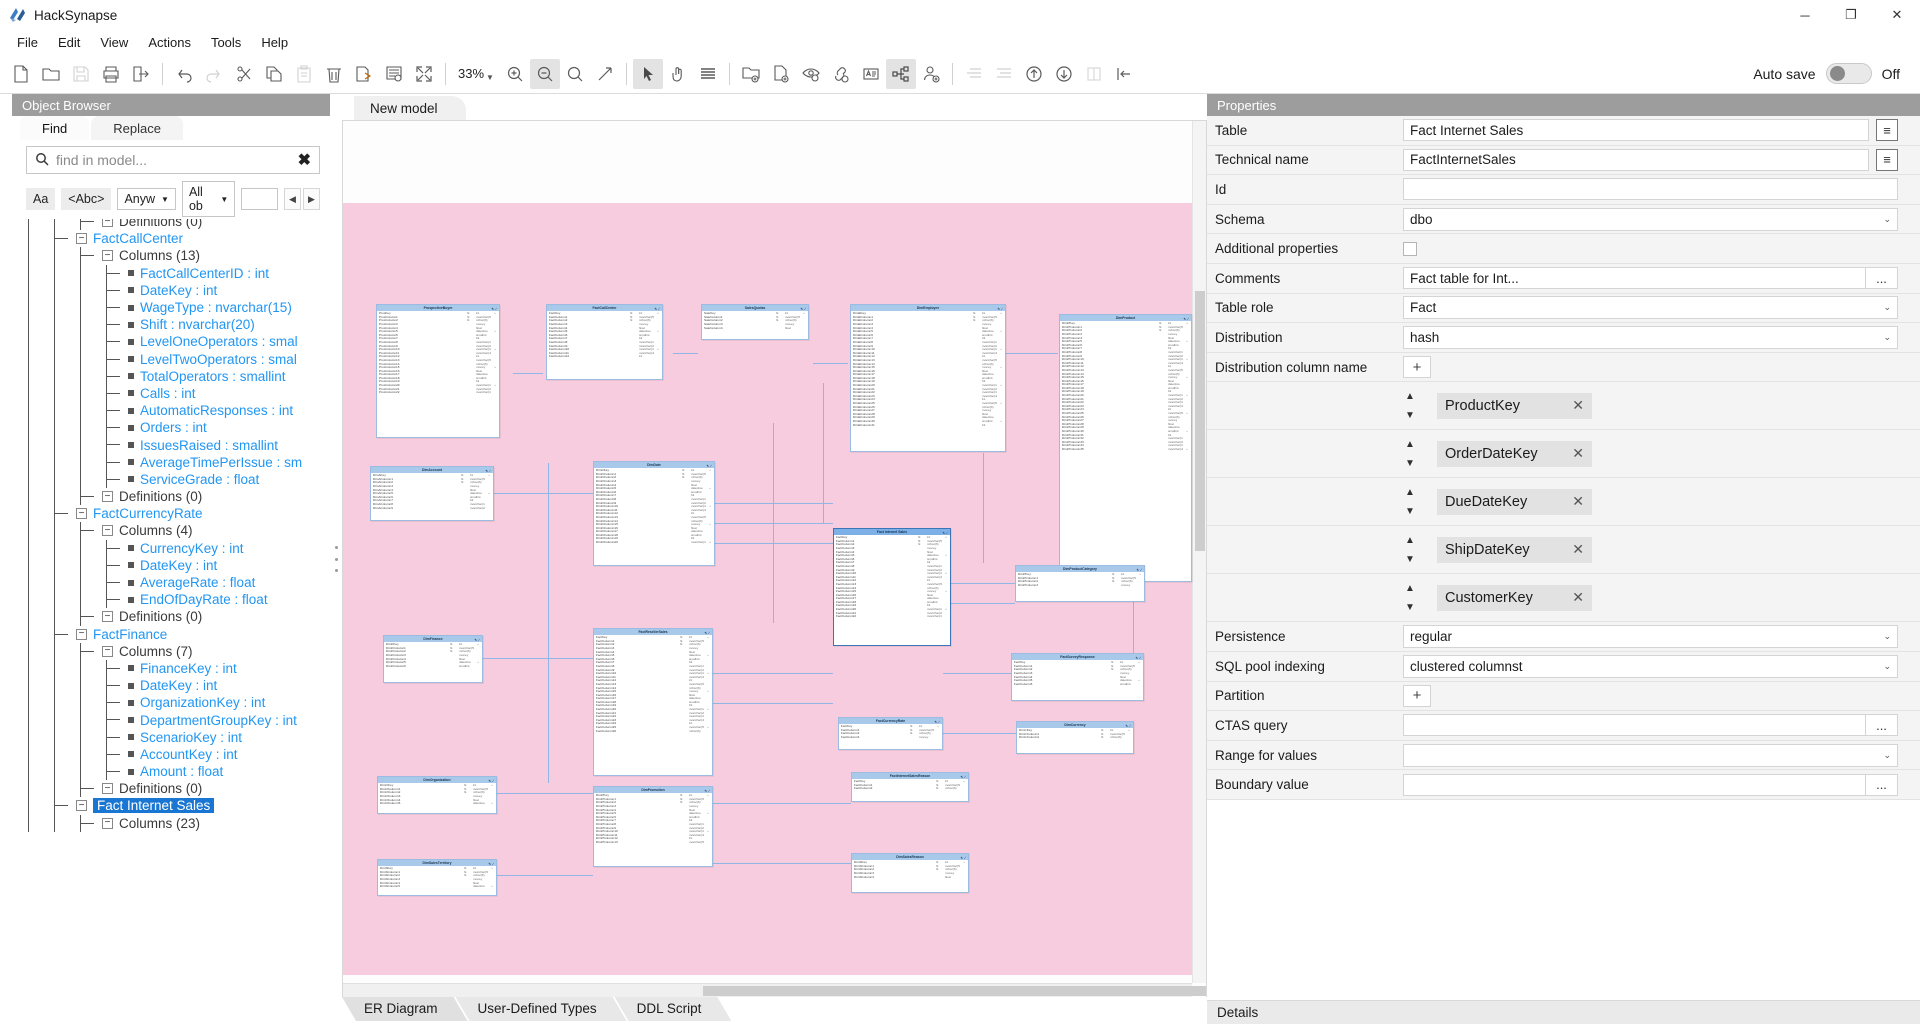  I want to click on search-input: find in model... ✖, so click(173, 160).